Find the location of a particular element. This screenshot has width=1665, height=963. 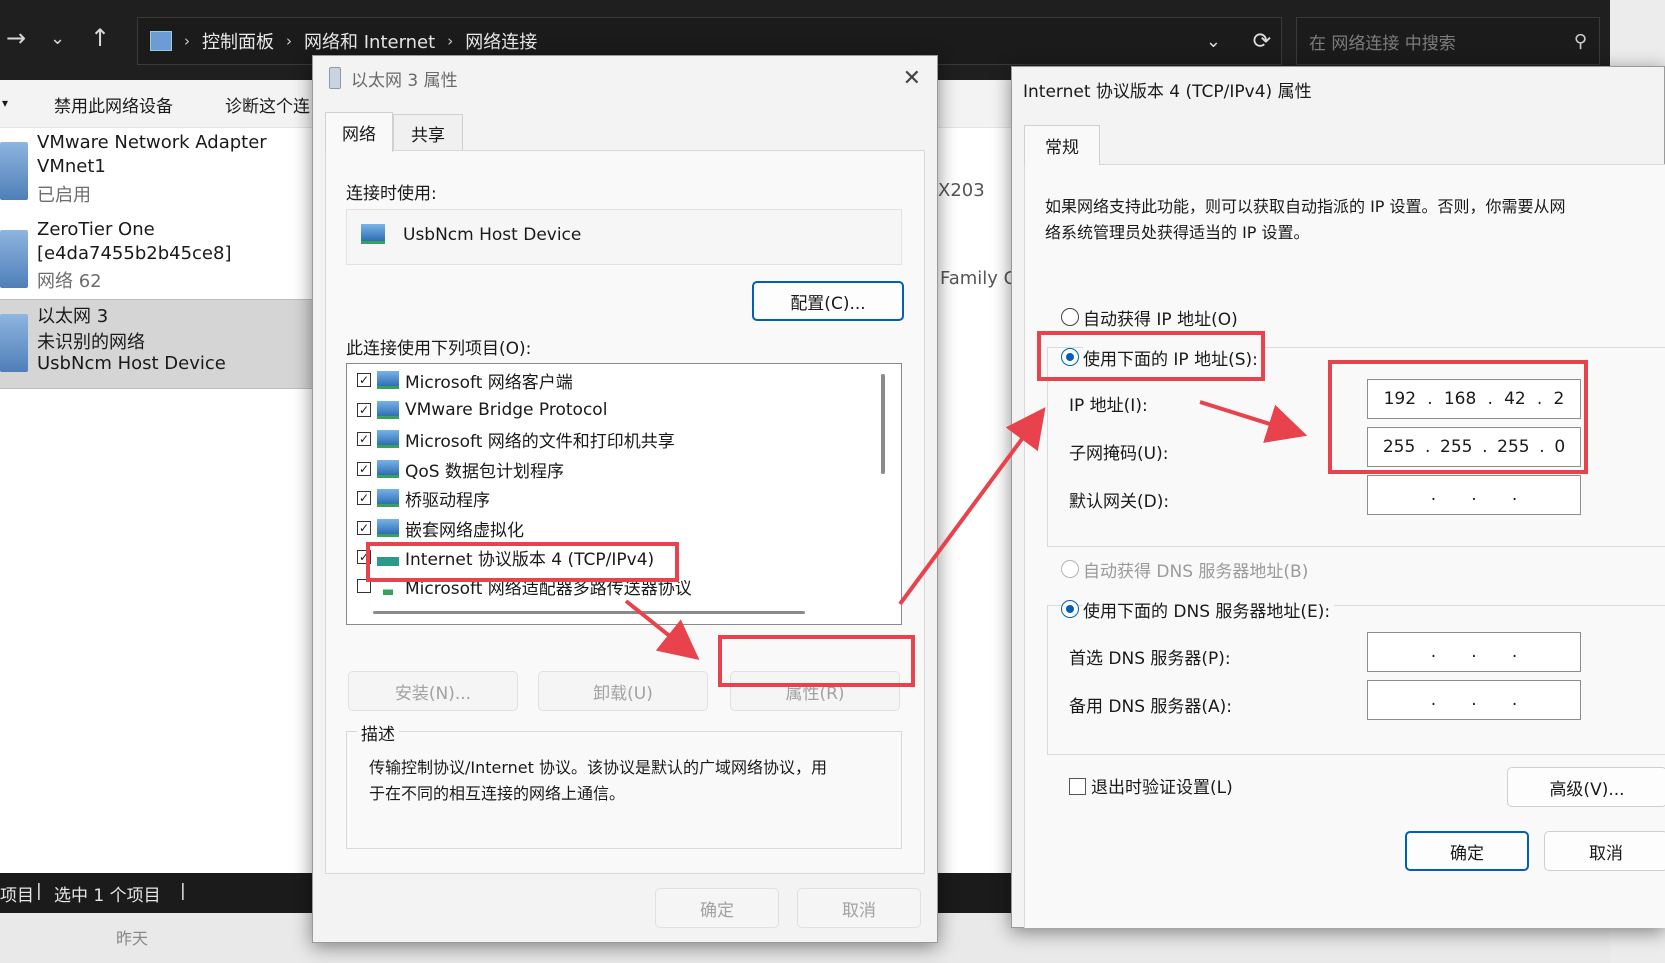

tab-network: 网络 is located at coordinates (359, 132).